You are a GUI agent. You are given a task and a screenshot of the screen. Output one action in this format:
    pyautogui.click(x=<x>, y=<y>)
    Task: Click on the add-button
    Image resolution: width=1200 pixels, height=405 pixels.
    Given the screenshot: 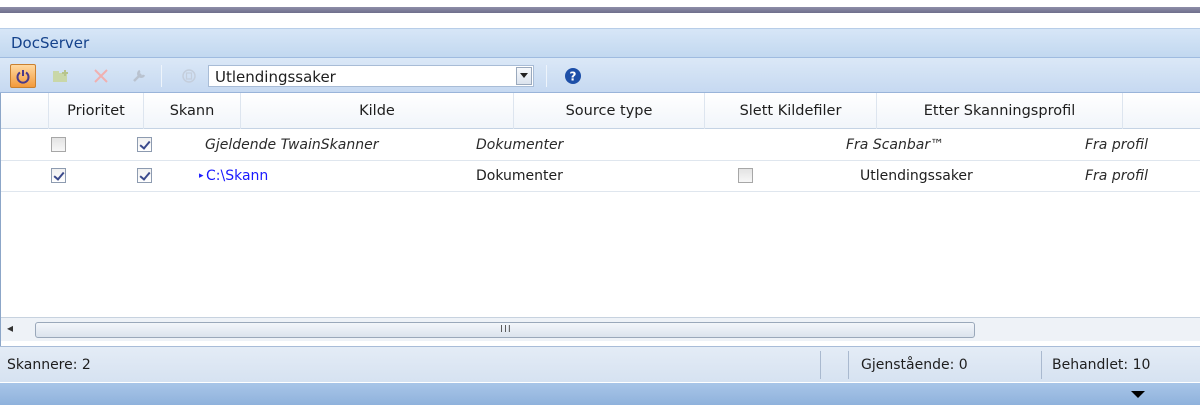 What is the action you would take?
    pyautogui.click(x=61, y=76)
    